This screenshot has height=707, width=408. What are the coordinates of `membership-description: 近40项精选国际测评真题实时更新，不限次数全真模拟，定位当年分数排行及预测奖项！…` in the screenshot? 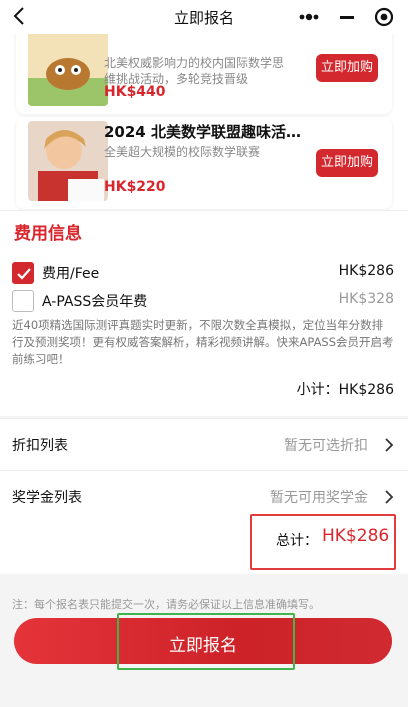 It's located at (203, 342).